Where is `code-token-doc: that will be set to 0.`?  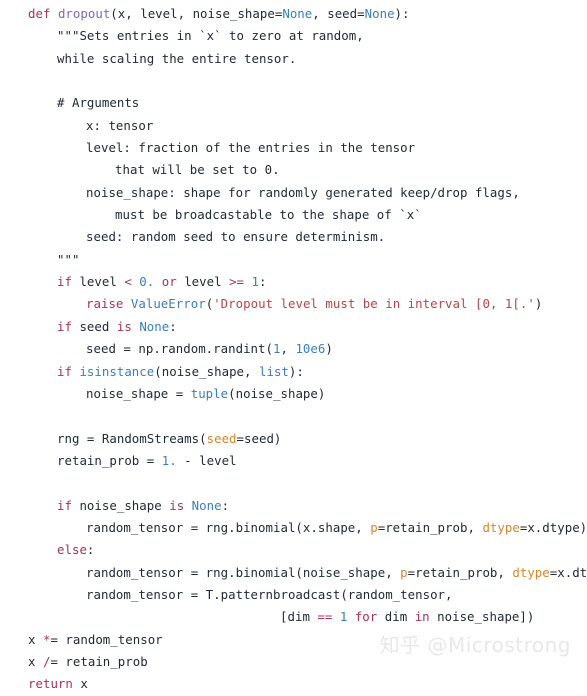
code-token-doc: that will be set to 0. is located at coordinates (197, 170).